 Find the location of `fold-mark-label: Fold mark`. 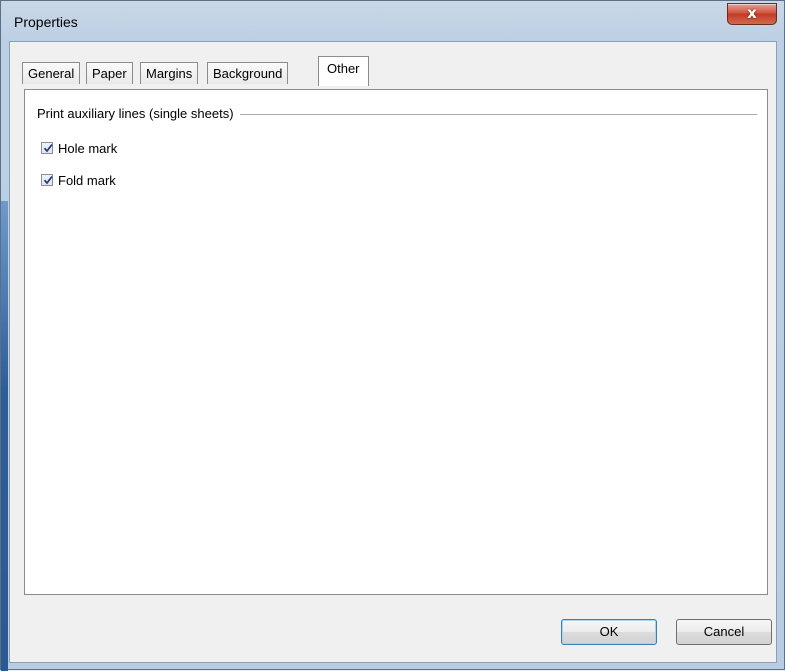

fold-mark-label: Fold mark is located at coordinates (87, 180).